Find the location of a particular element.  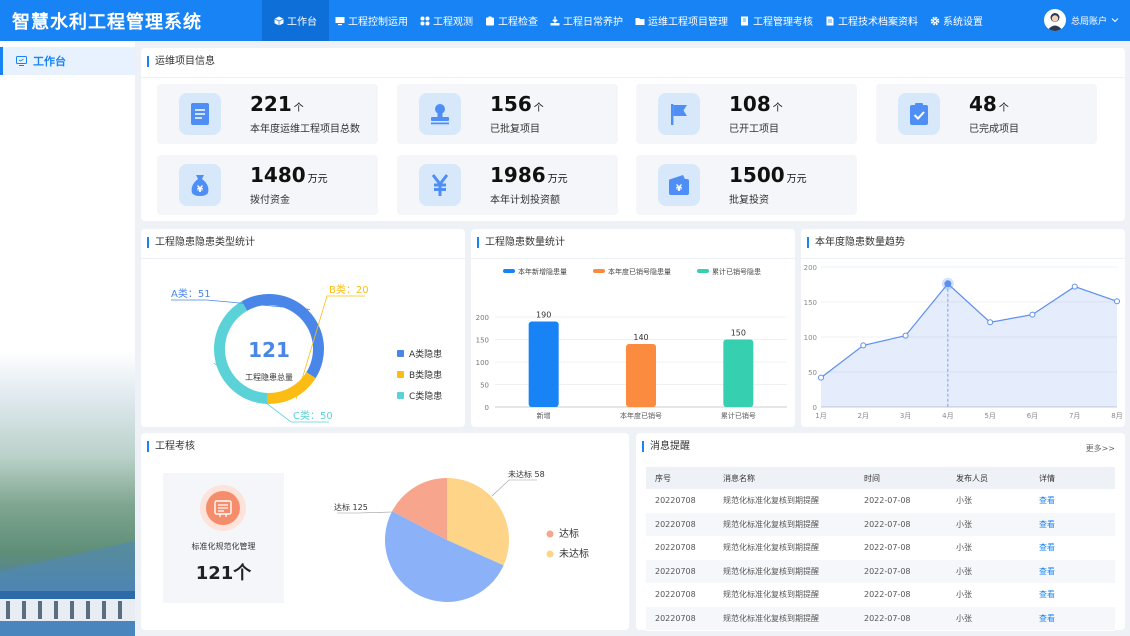

user-avatar-icon is located at coordinates (1055, 22).